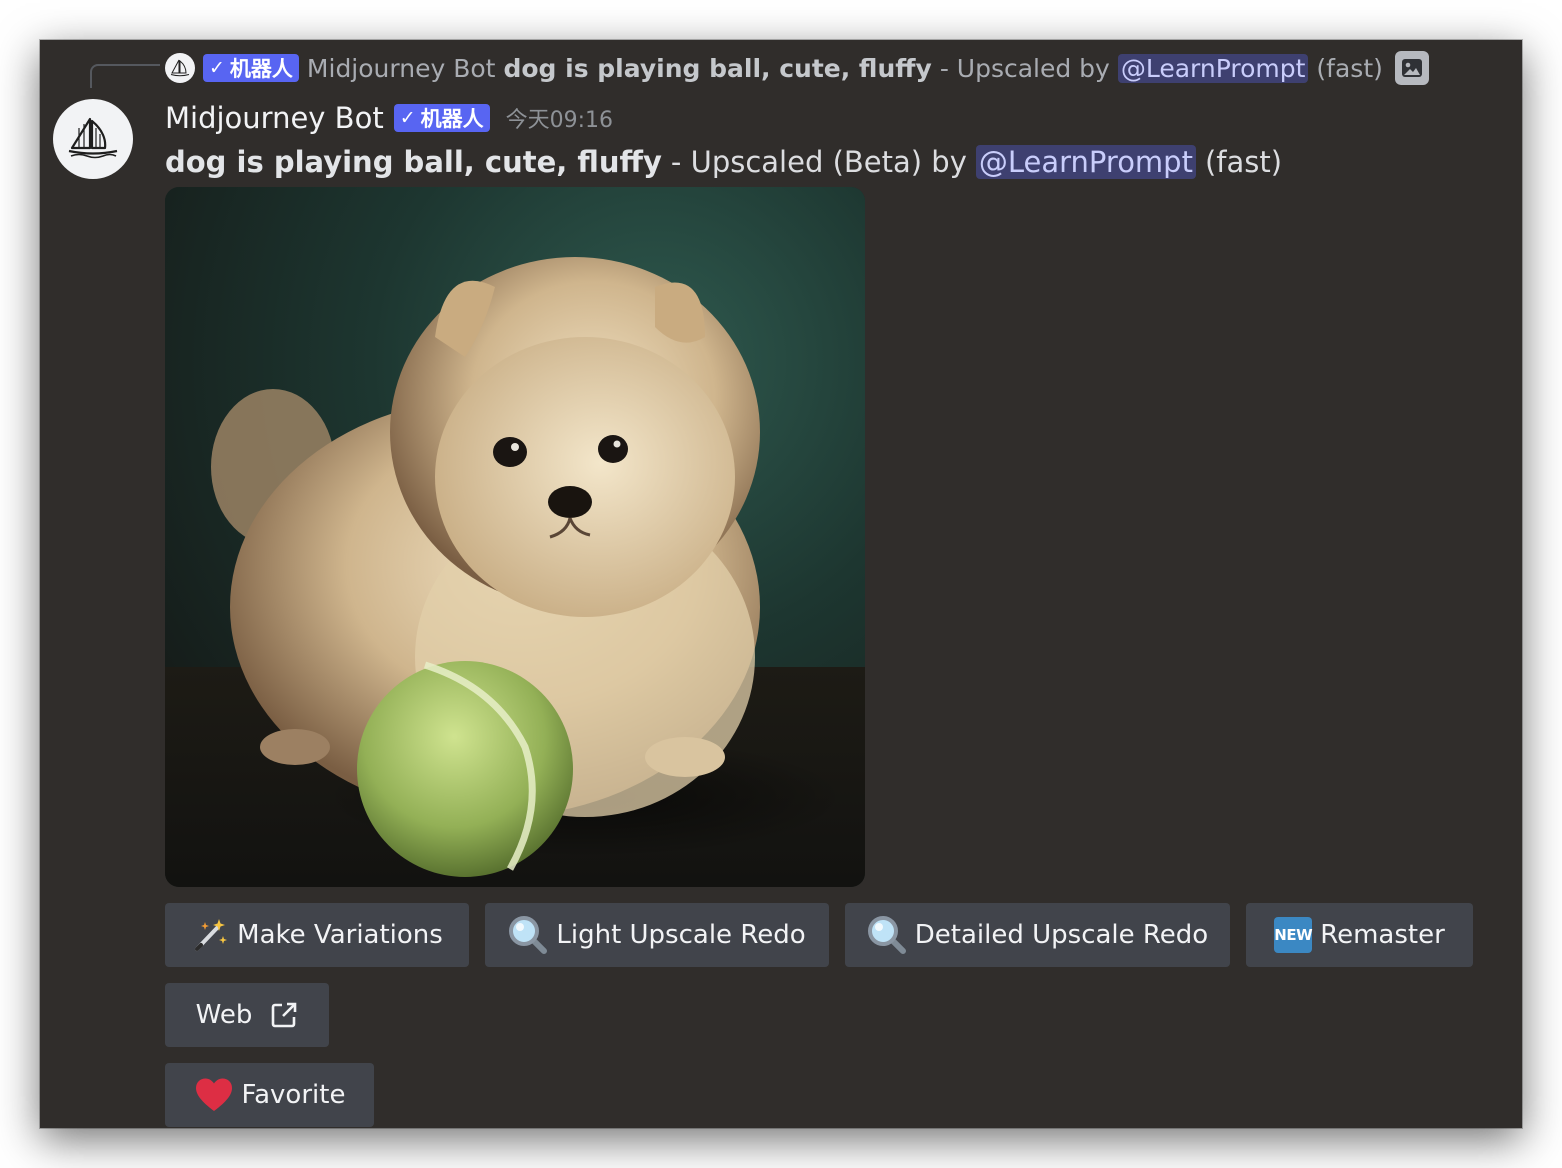 This screenshot has width=1562, height=1168. I want to click on magic-wand-icon, so click(210, 935).